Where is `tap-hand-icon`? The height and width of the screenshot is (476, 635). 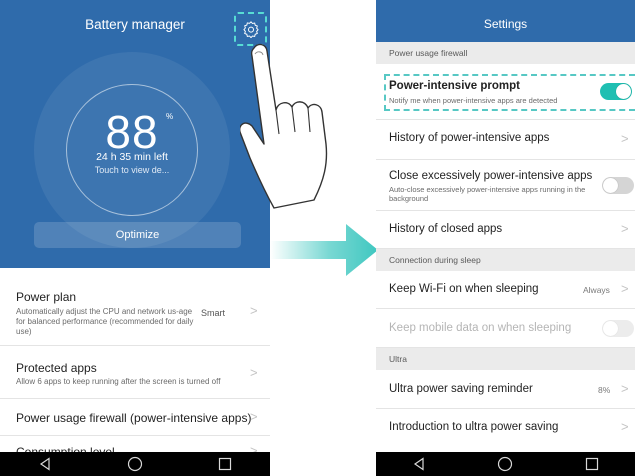
tap-hand-icon is located at coordinates (284, 126).